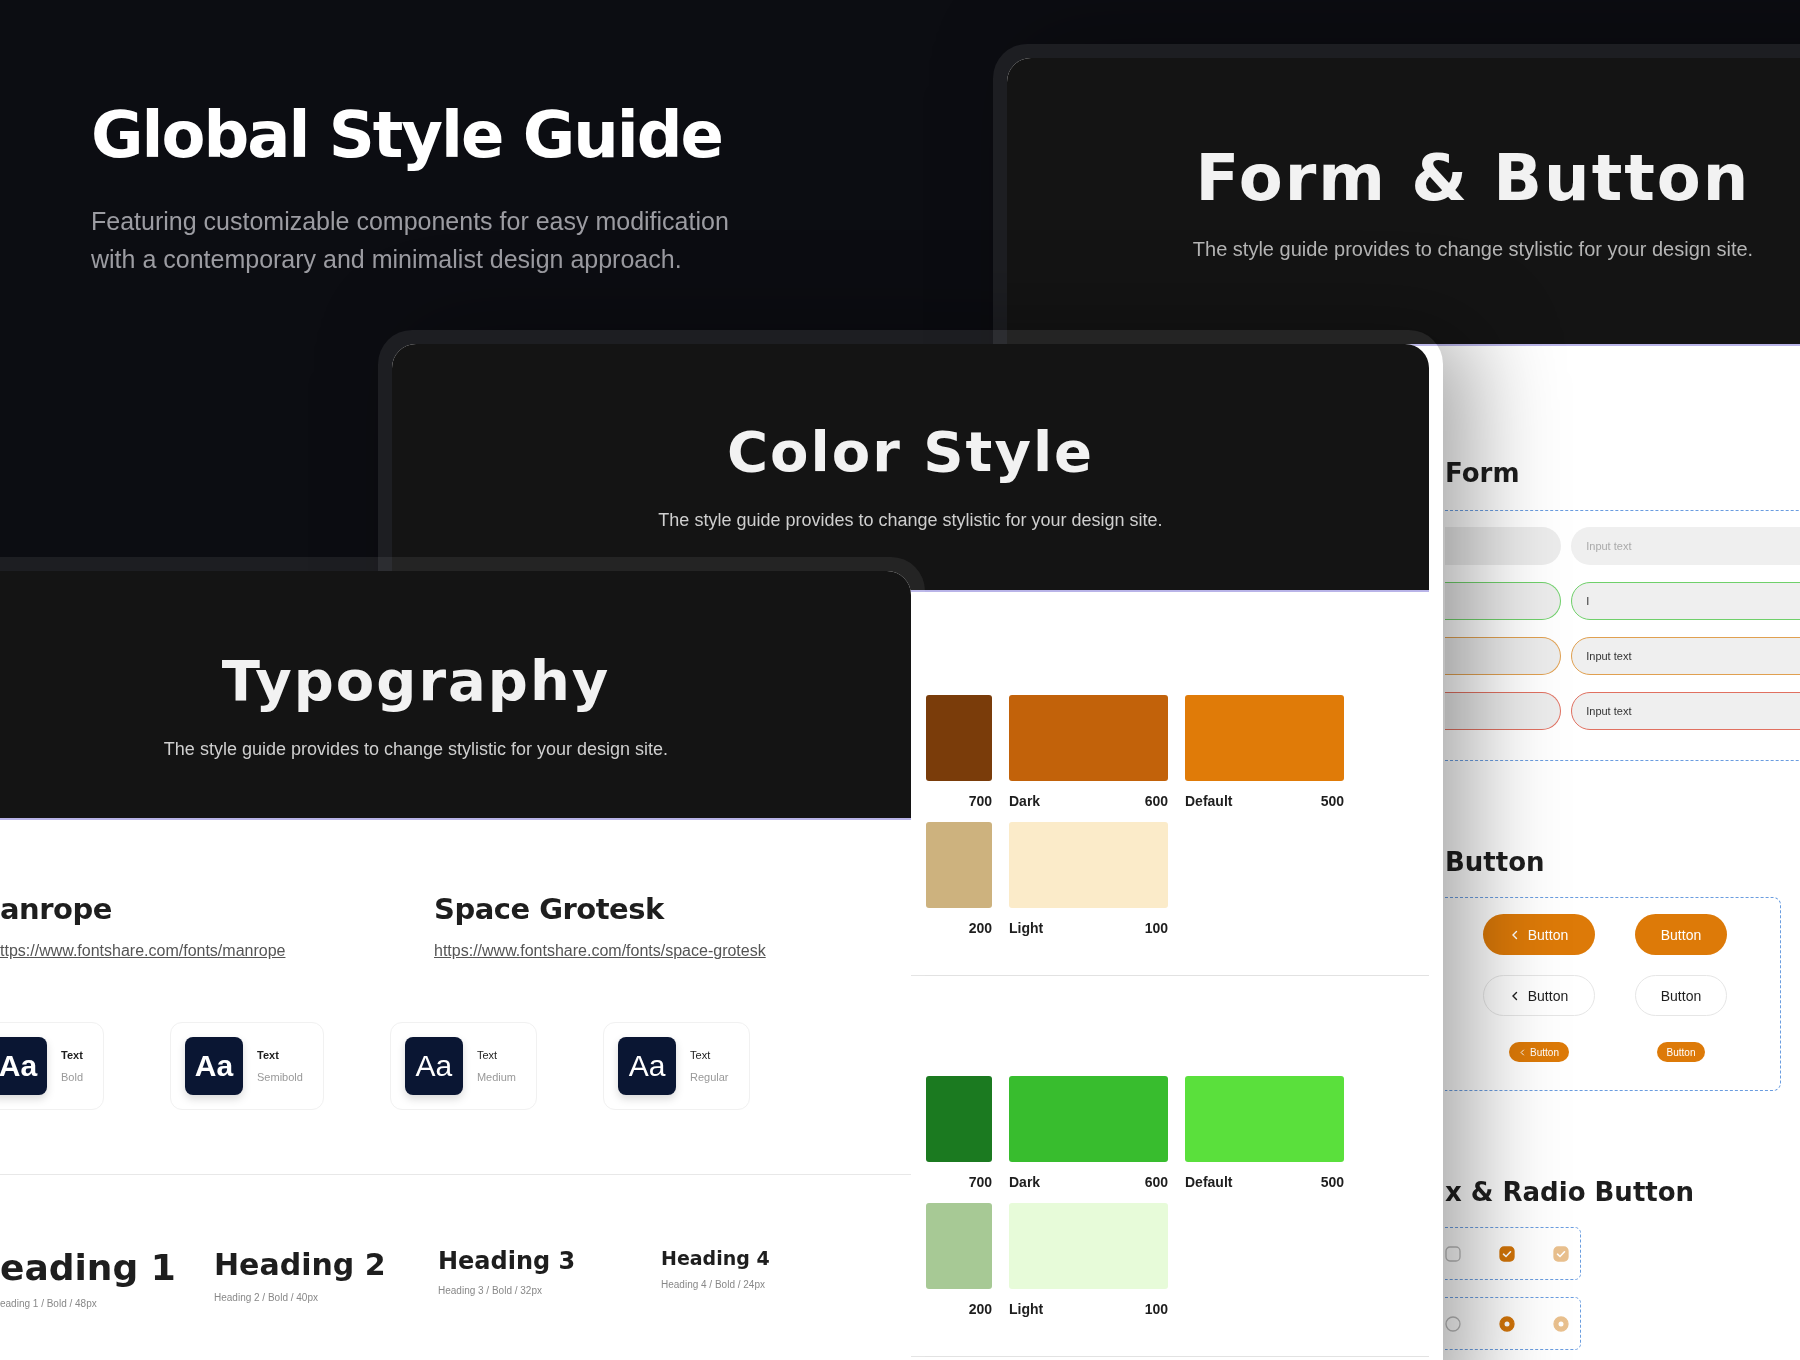 This screenshot has height=1360, width=1800. What do you see at coordinates (507, 1261) in the screenshot?
I see `heading-sample: Heading 3` at bounding box center [507, 1261].